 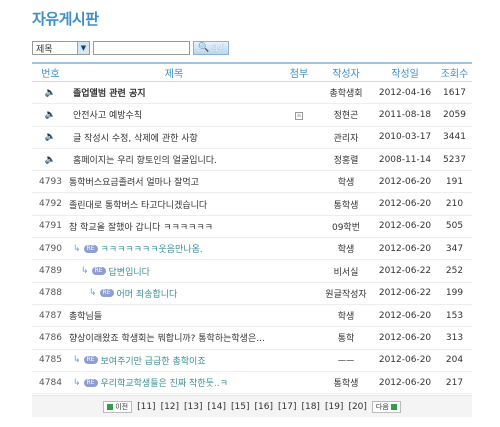 What do you see at coordinates (454, 315) in the screenshot?
I see `row-views: 153` at bounding box center [454, 315].